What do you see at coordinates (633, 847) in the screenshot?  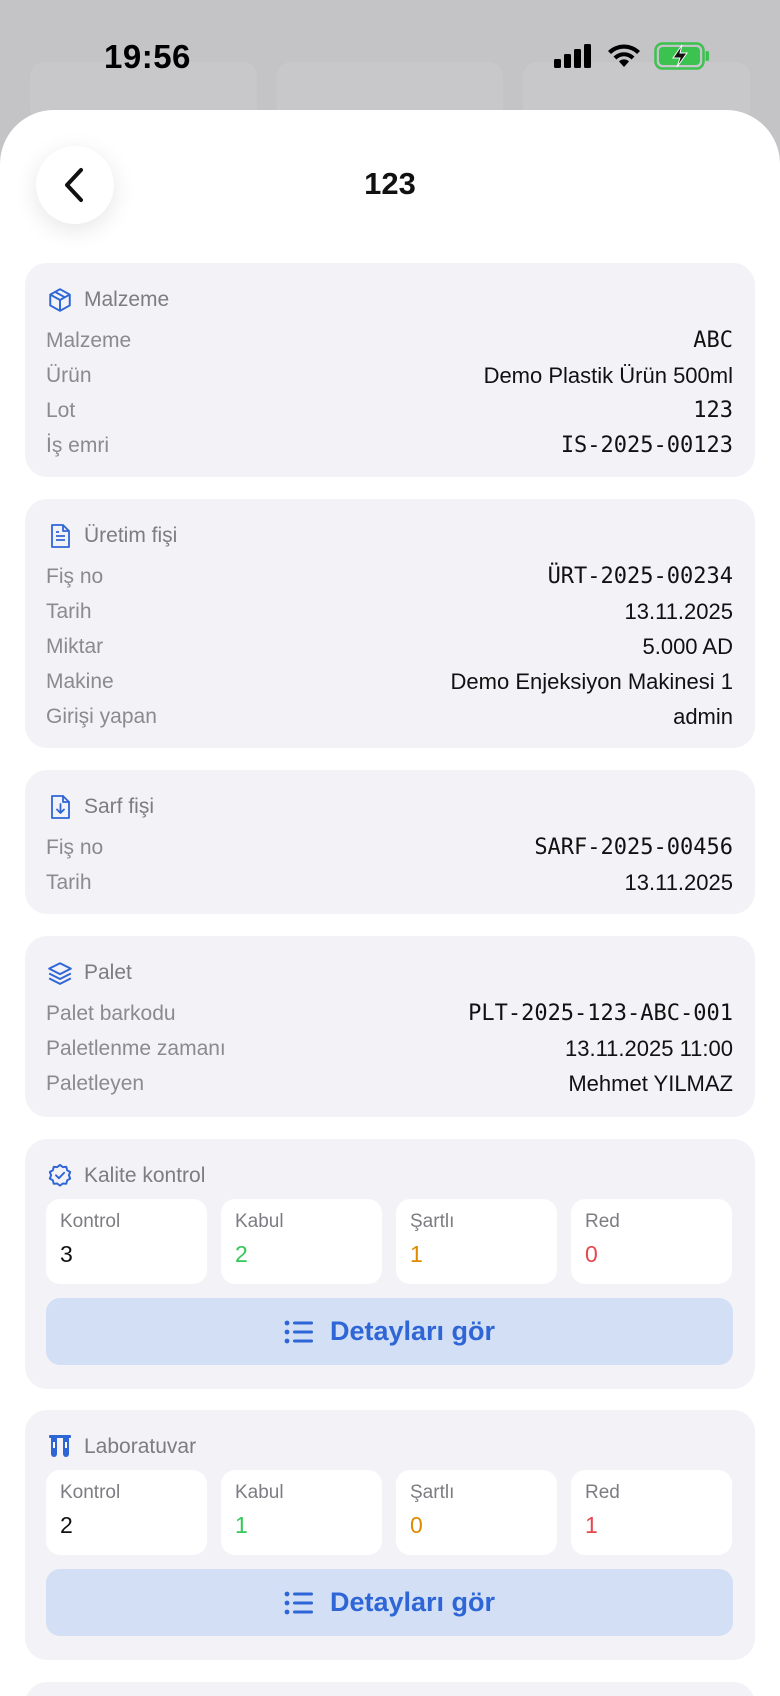 I see `row-value: SARF-2025-00456` at bounding box center [633, 847].